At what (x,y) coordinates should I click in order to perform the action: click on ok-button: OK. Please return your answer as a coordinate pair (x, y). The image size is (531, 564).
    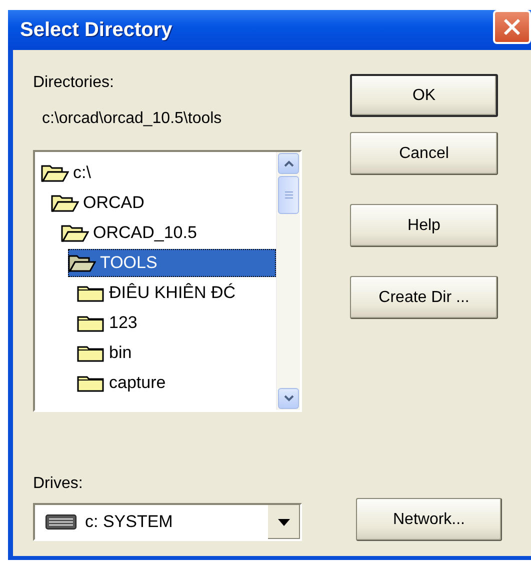
    Looking at the image, I should click on (424, 95).